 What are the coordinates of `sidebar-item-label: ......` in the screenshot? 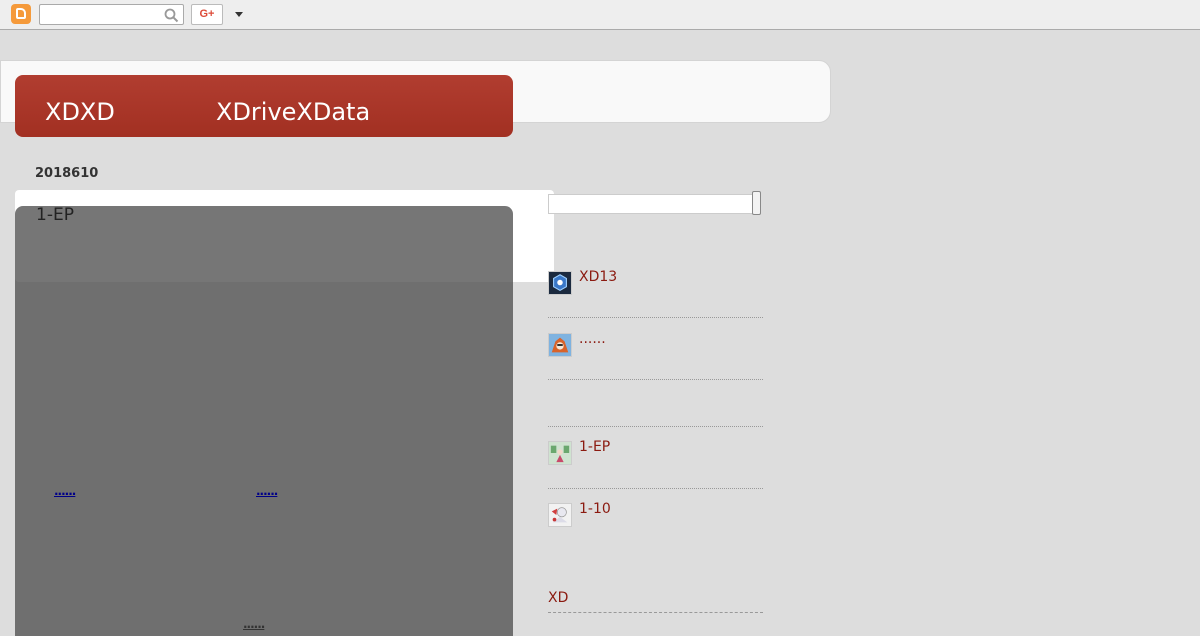 It's located at (592, 339).